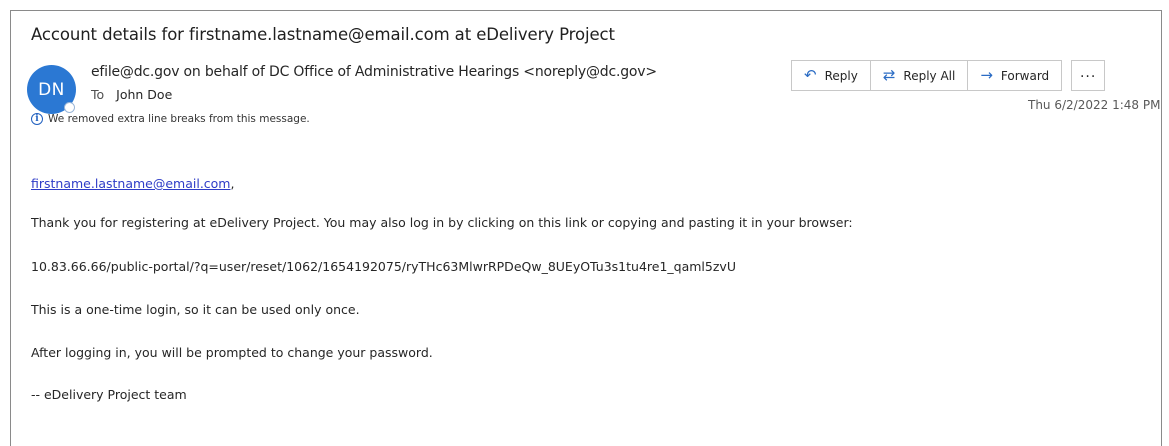 This screenshot has height=446, width=1169. I want to click on forward-arrow-icon: →, so click(986, 75).